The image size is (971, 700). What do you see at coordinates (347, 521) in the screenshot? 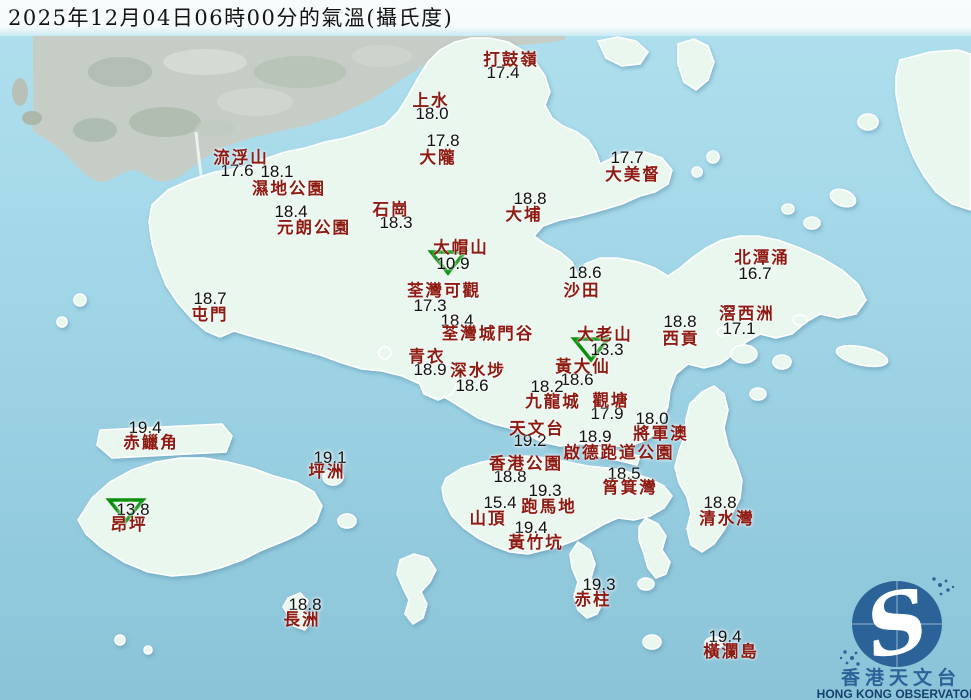
I see `hei-ling-chau-island` at bounding box center [347, 521].